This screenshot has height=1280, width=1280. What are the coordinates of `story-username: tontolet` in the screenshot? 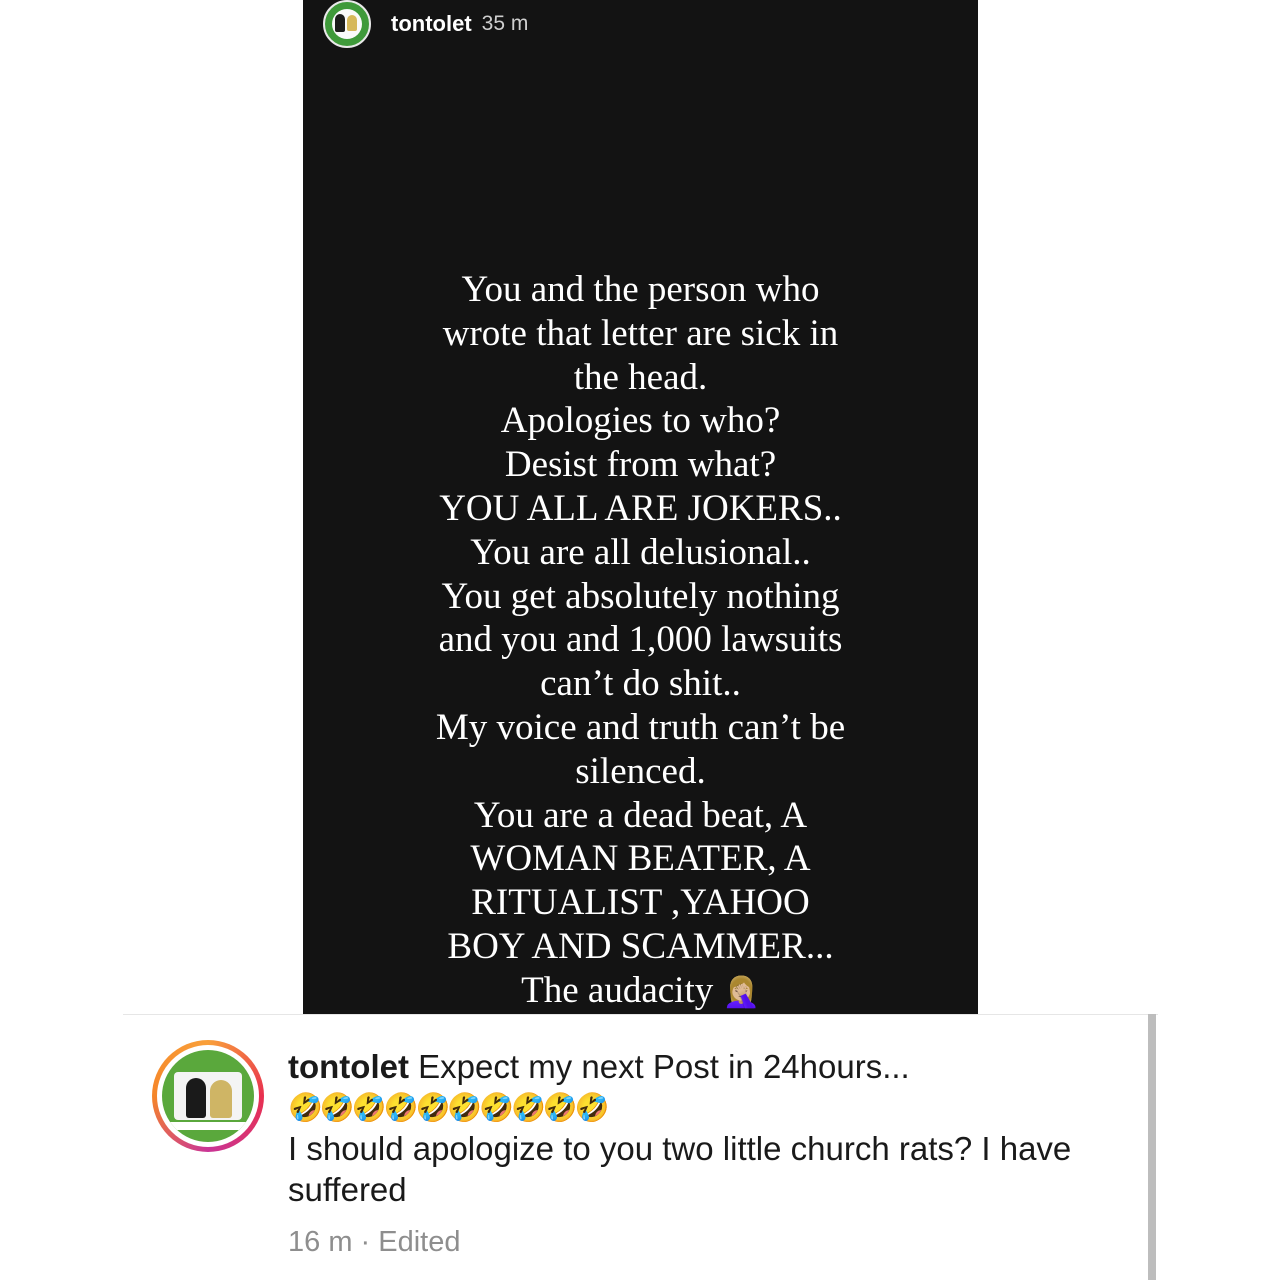 It's located at (431, 24).